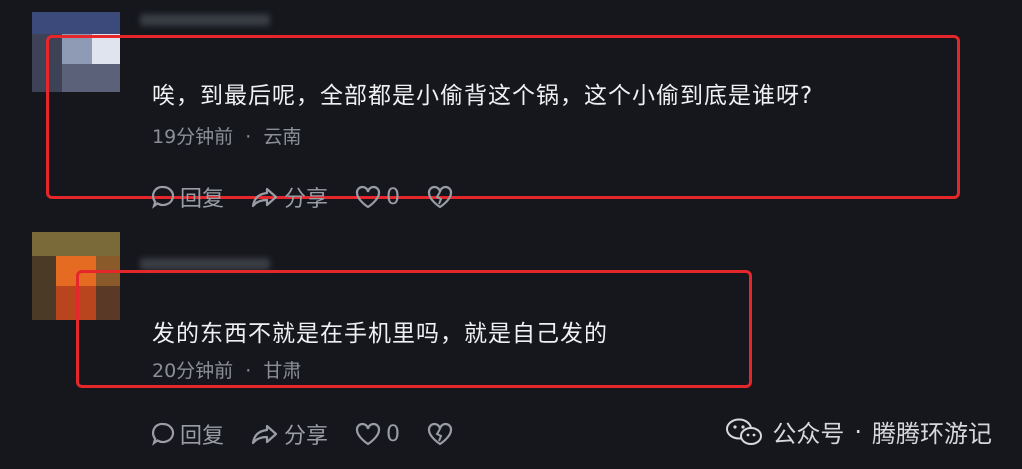 This screenshot has height=469, width=1022. I want to click on watermark-account: 腾腾环游记, so click(932, 434).